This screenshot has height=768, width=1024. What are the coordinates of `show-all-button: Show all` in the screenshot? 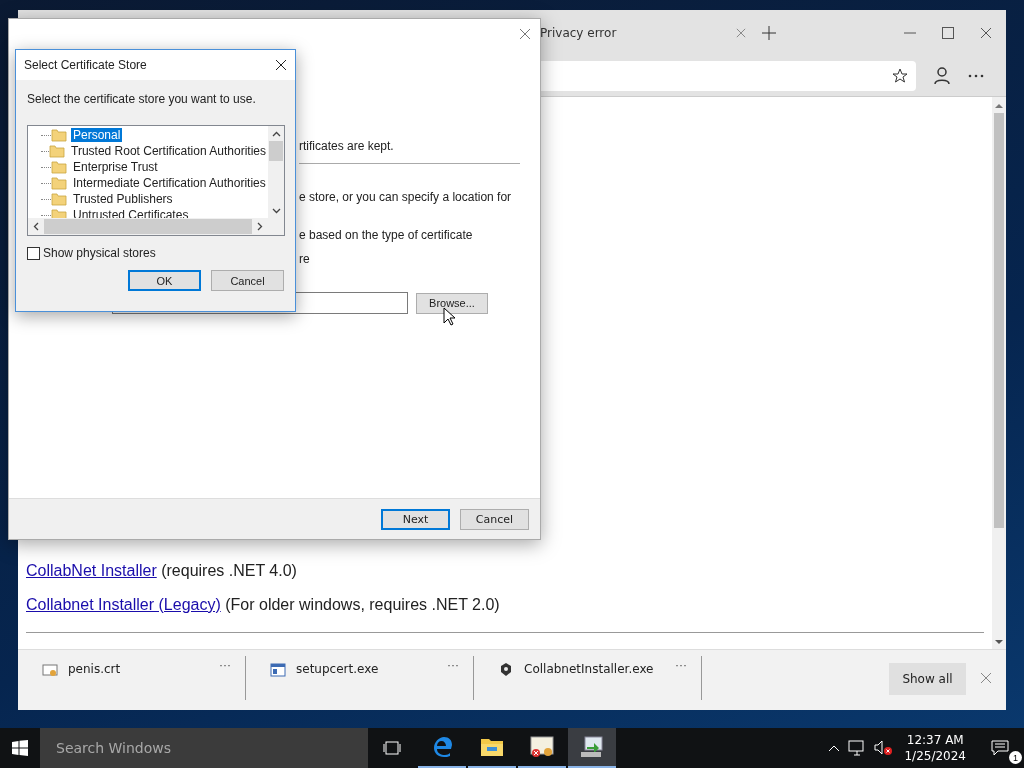 It's located at (927, 679).